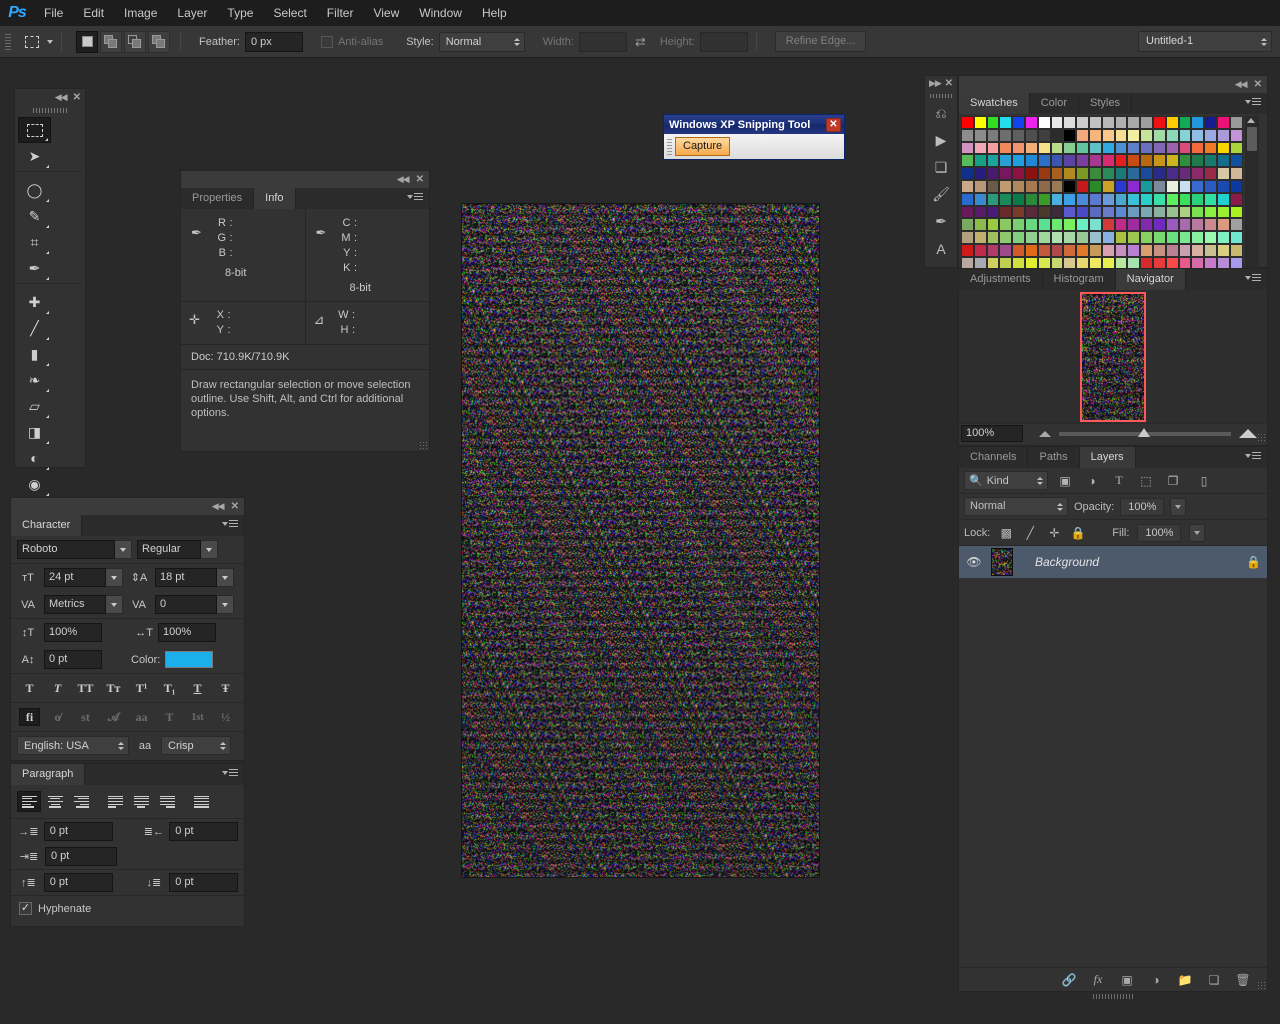 Image resolution: width=1280 pixels, height=1024 pixels. I want to click on clone-stamp-tool: ▮, so click(34, 354).